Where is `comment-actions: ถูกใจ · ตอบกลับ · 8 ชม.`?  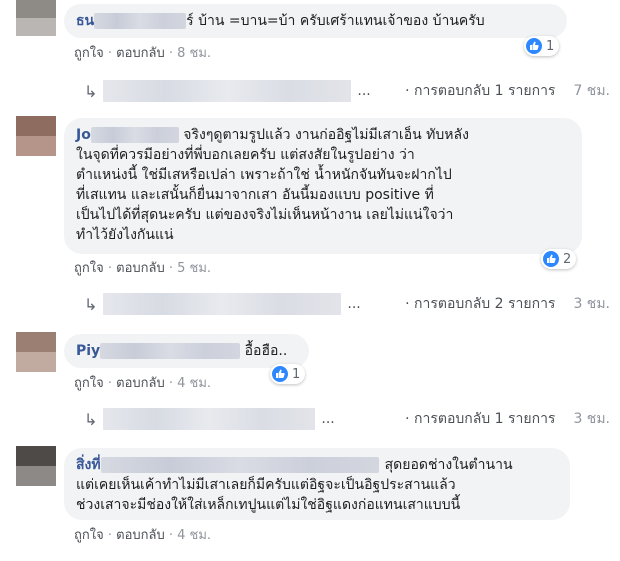
comment-actions: ถูกใจ · ตอบกลับ · 8 ชม. is located at coordinates (143, 53).